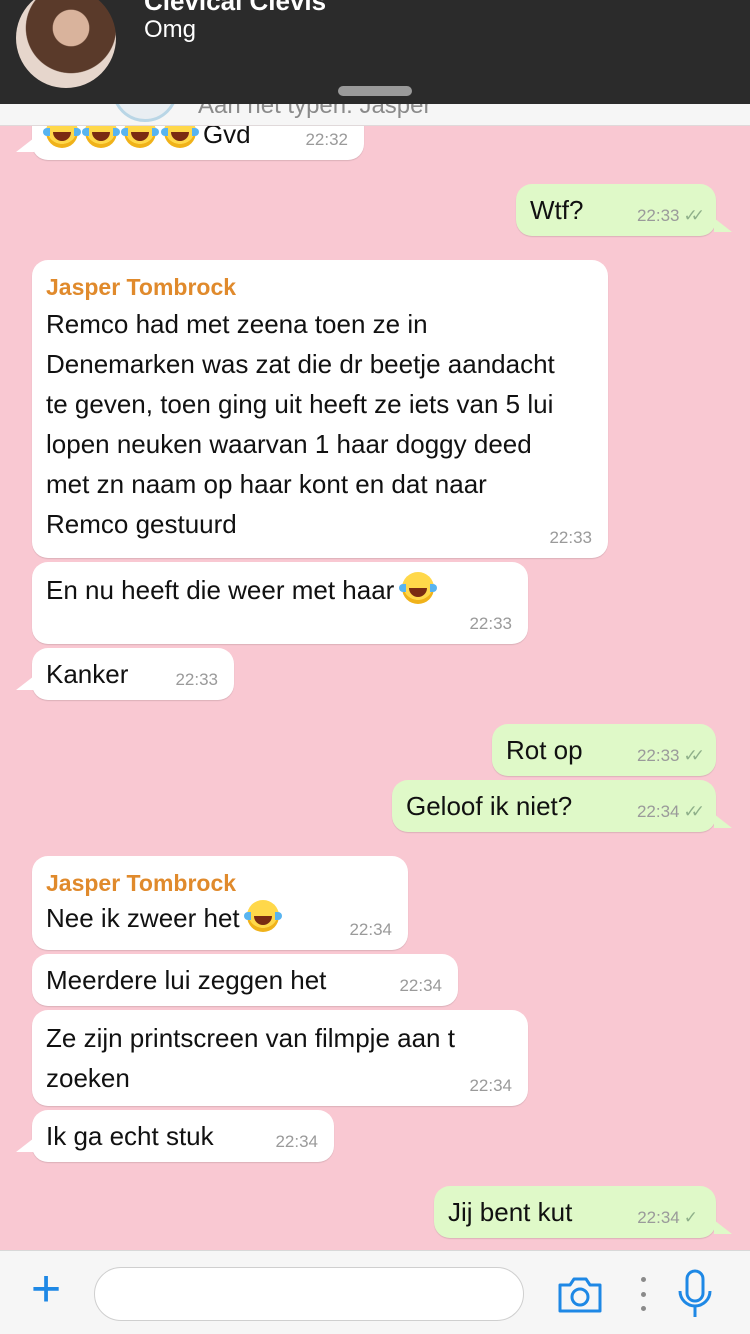 The width and height of the screenshot is (750, 1334). What do you see at coordinates (670, 811) in the screenshot?
I see `message-time: 22:34 ✓✓` at bounding box center [670, 811].